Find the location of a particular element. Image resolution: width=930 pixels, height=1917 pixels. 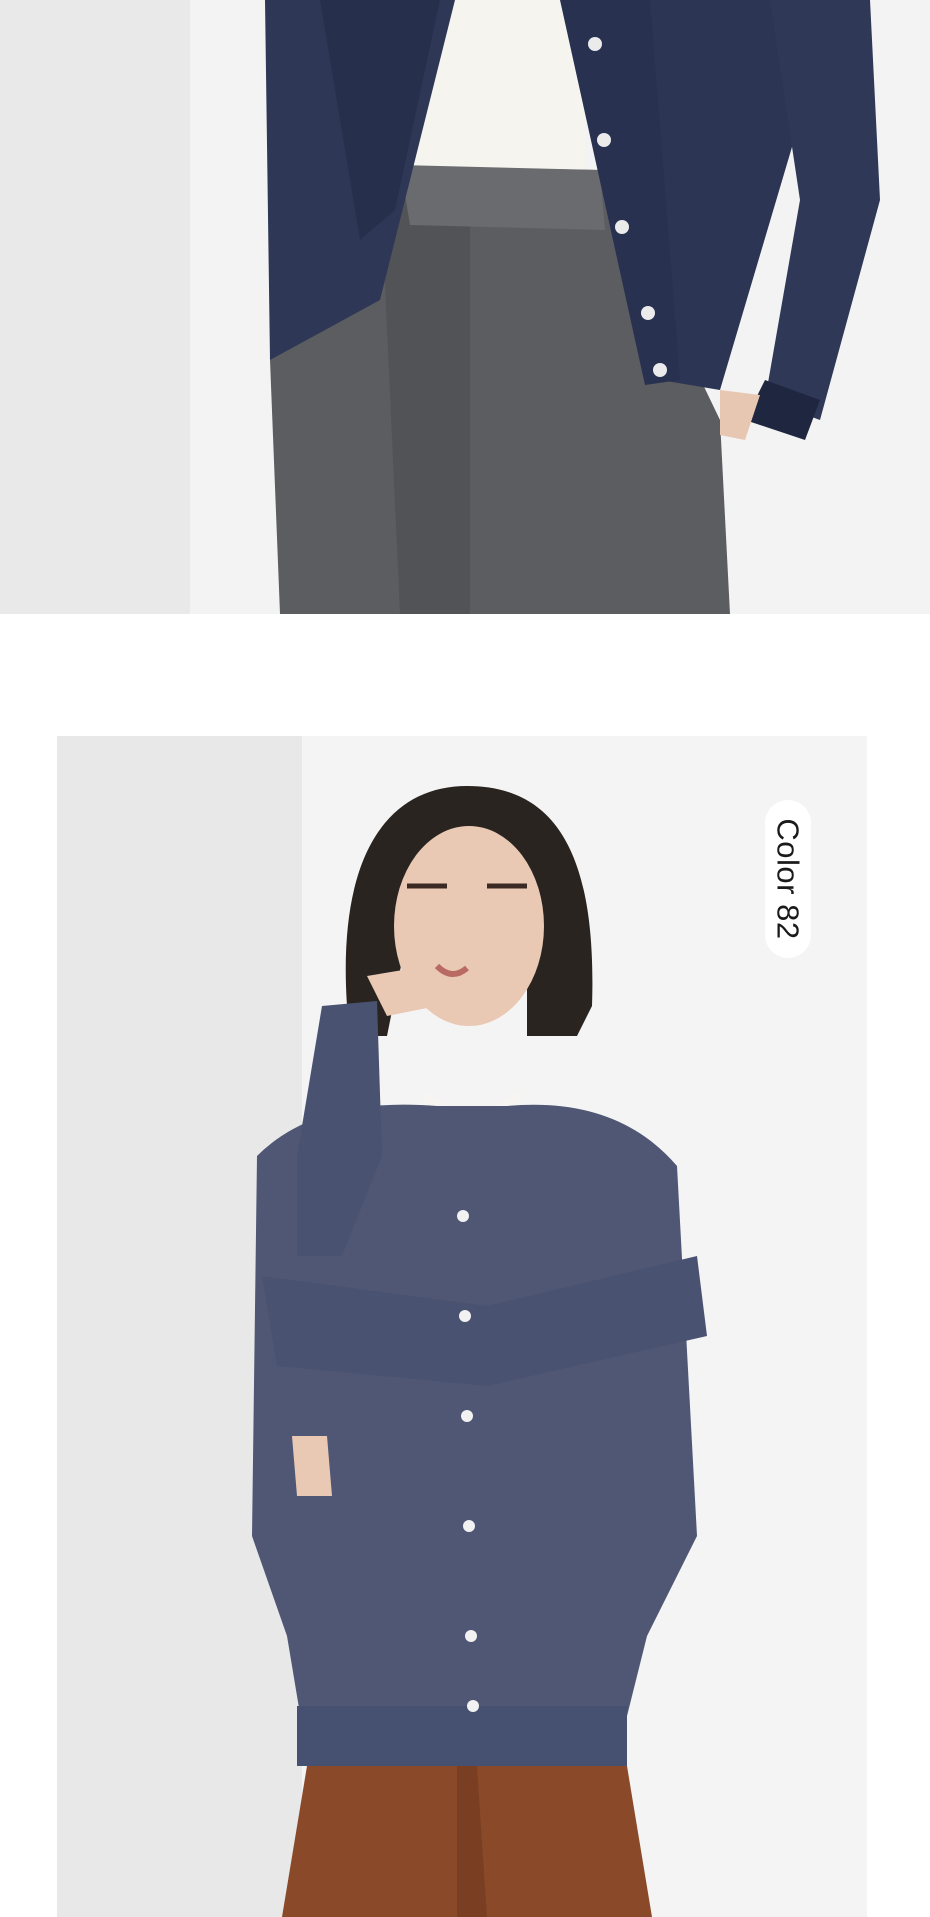

color-label-text: Color 82 is located at coordinates (788, 879).